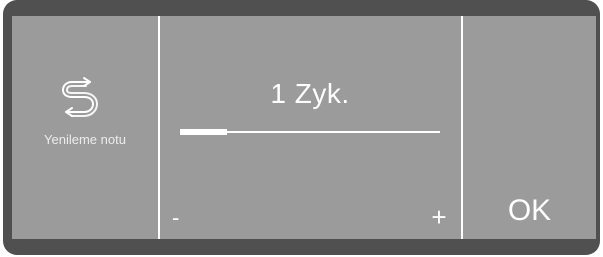 The image size is (603, 257). Describe the element at coordinates (529, 211) in the screenshot. I see `ok-button: OK` at that location.